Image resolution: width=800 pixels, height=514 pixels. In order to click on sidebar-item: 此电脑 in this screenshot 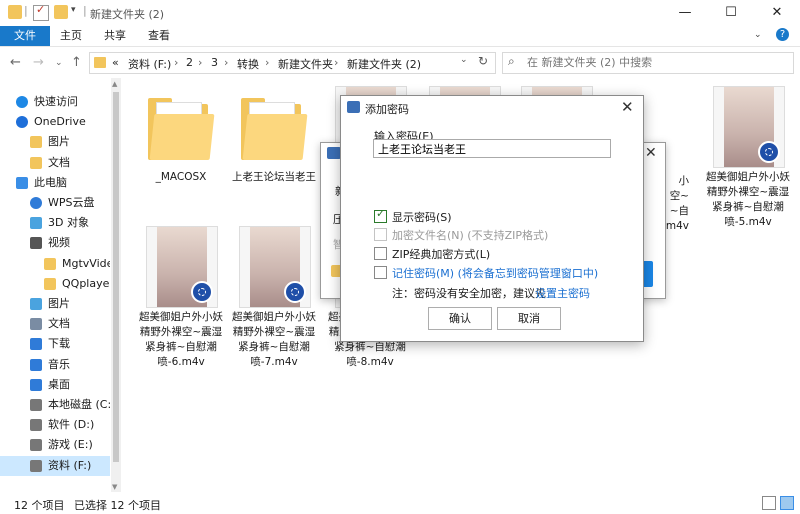, I will do `click(55, 183)`.